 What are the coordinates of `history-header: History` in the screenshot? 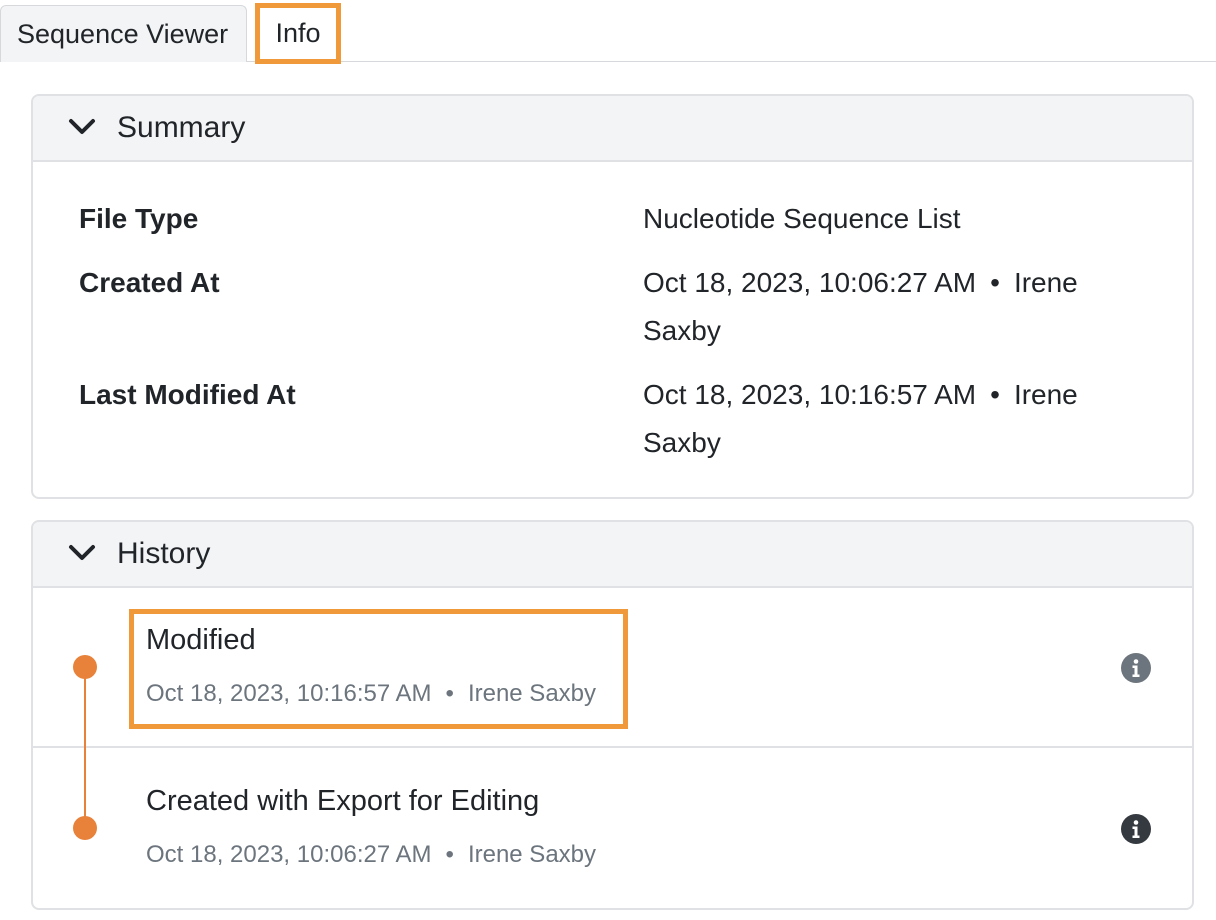 It's located at (612, 555).